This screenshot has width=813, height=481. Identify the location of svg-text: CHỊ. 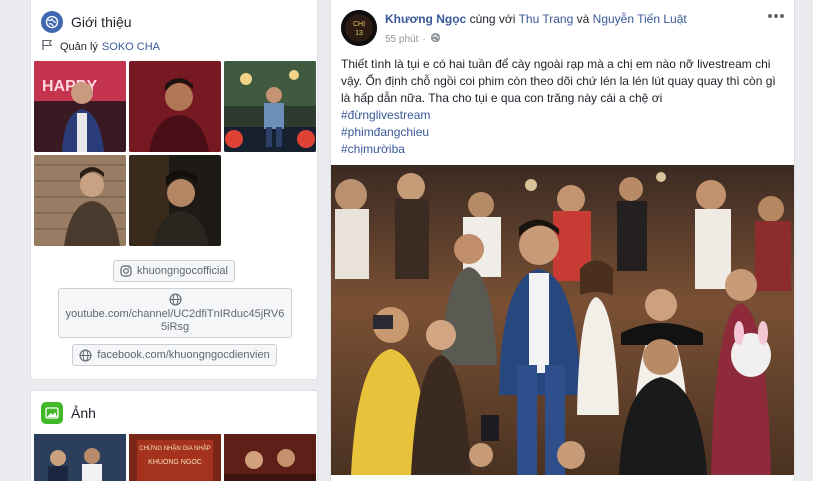
(359, 24).